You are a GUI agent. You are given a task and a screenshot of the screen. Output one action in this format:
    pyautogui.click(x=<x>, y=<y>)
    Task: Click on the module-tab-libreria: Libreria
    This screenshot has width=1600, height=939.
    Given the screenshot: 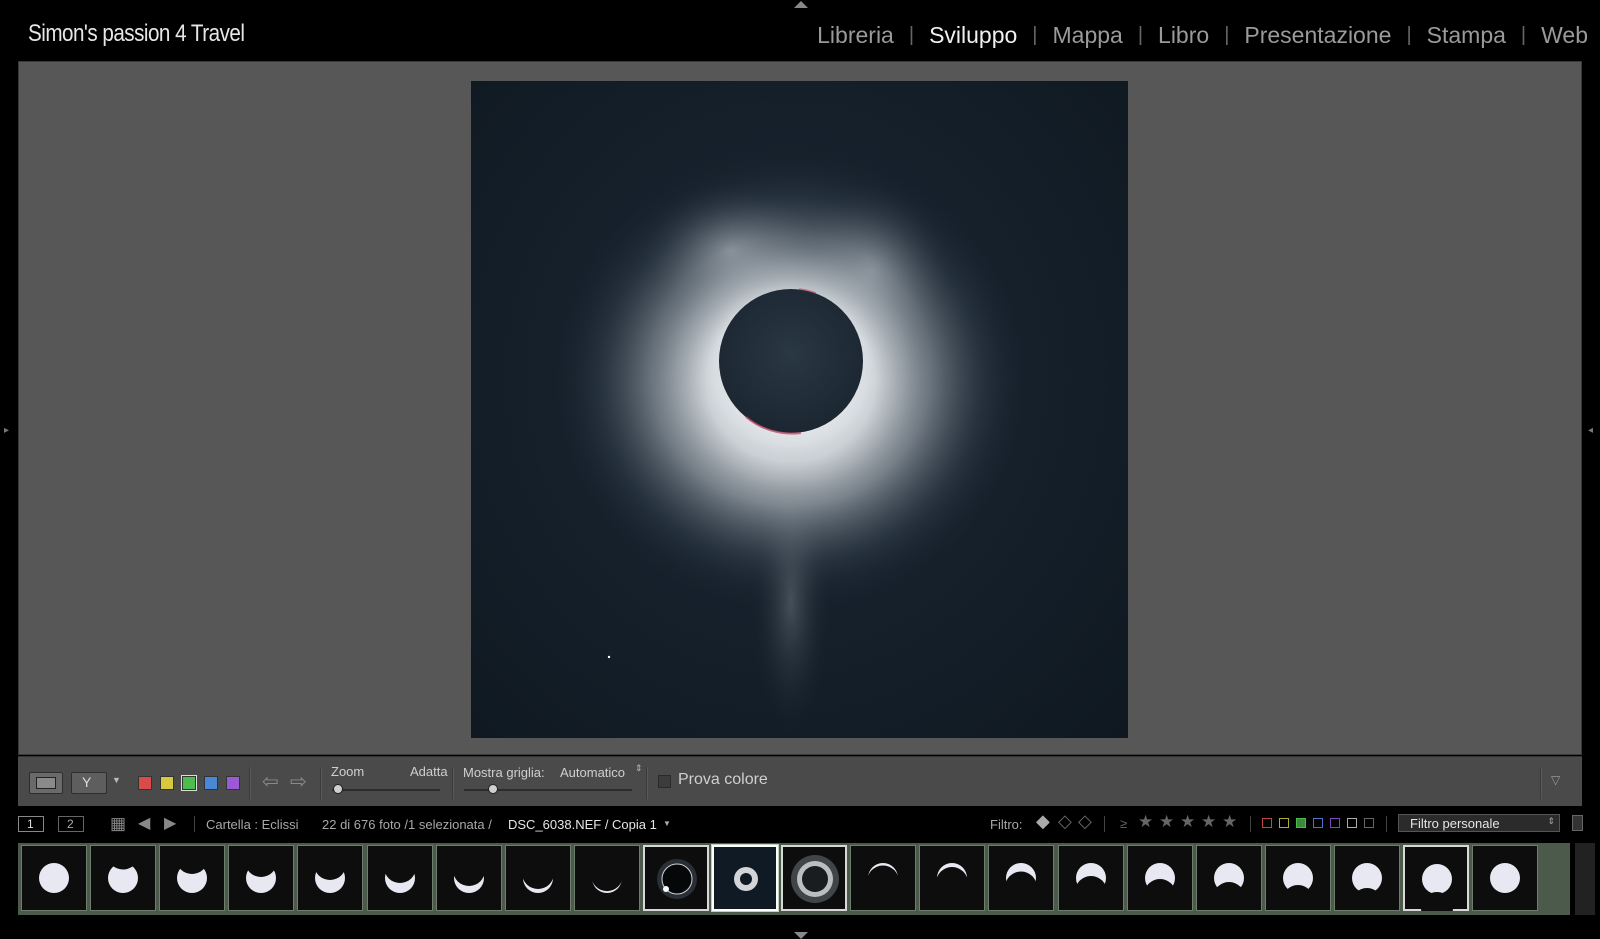 What is the action you would take?
    pyautogui.click(x=855, y=35)
    